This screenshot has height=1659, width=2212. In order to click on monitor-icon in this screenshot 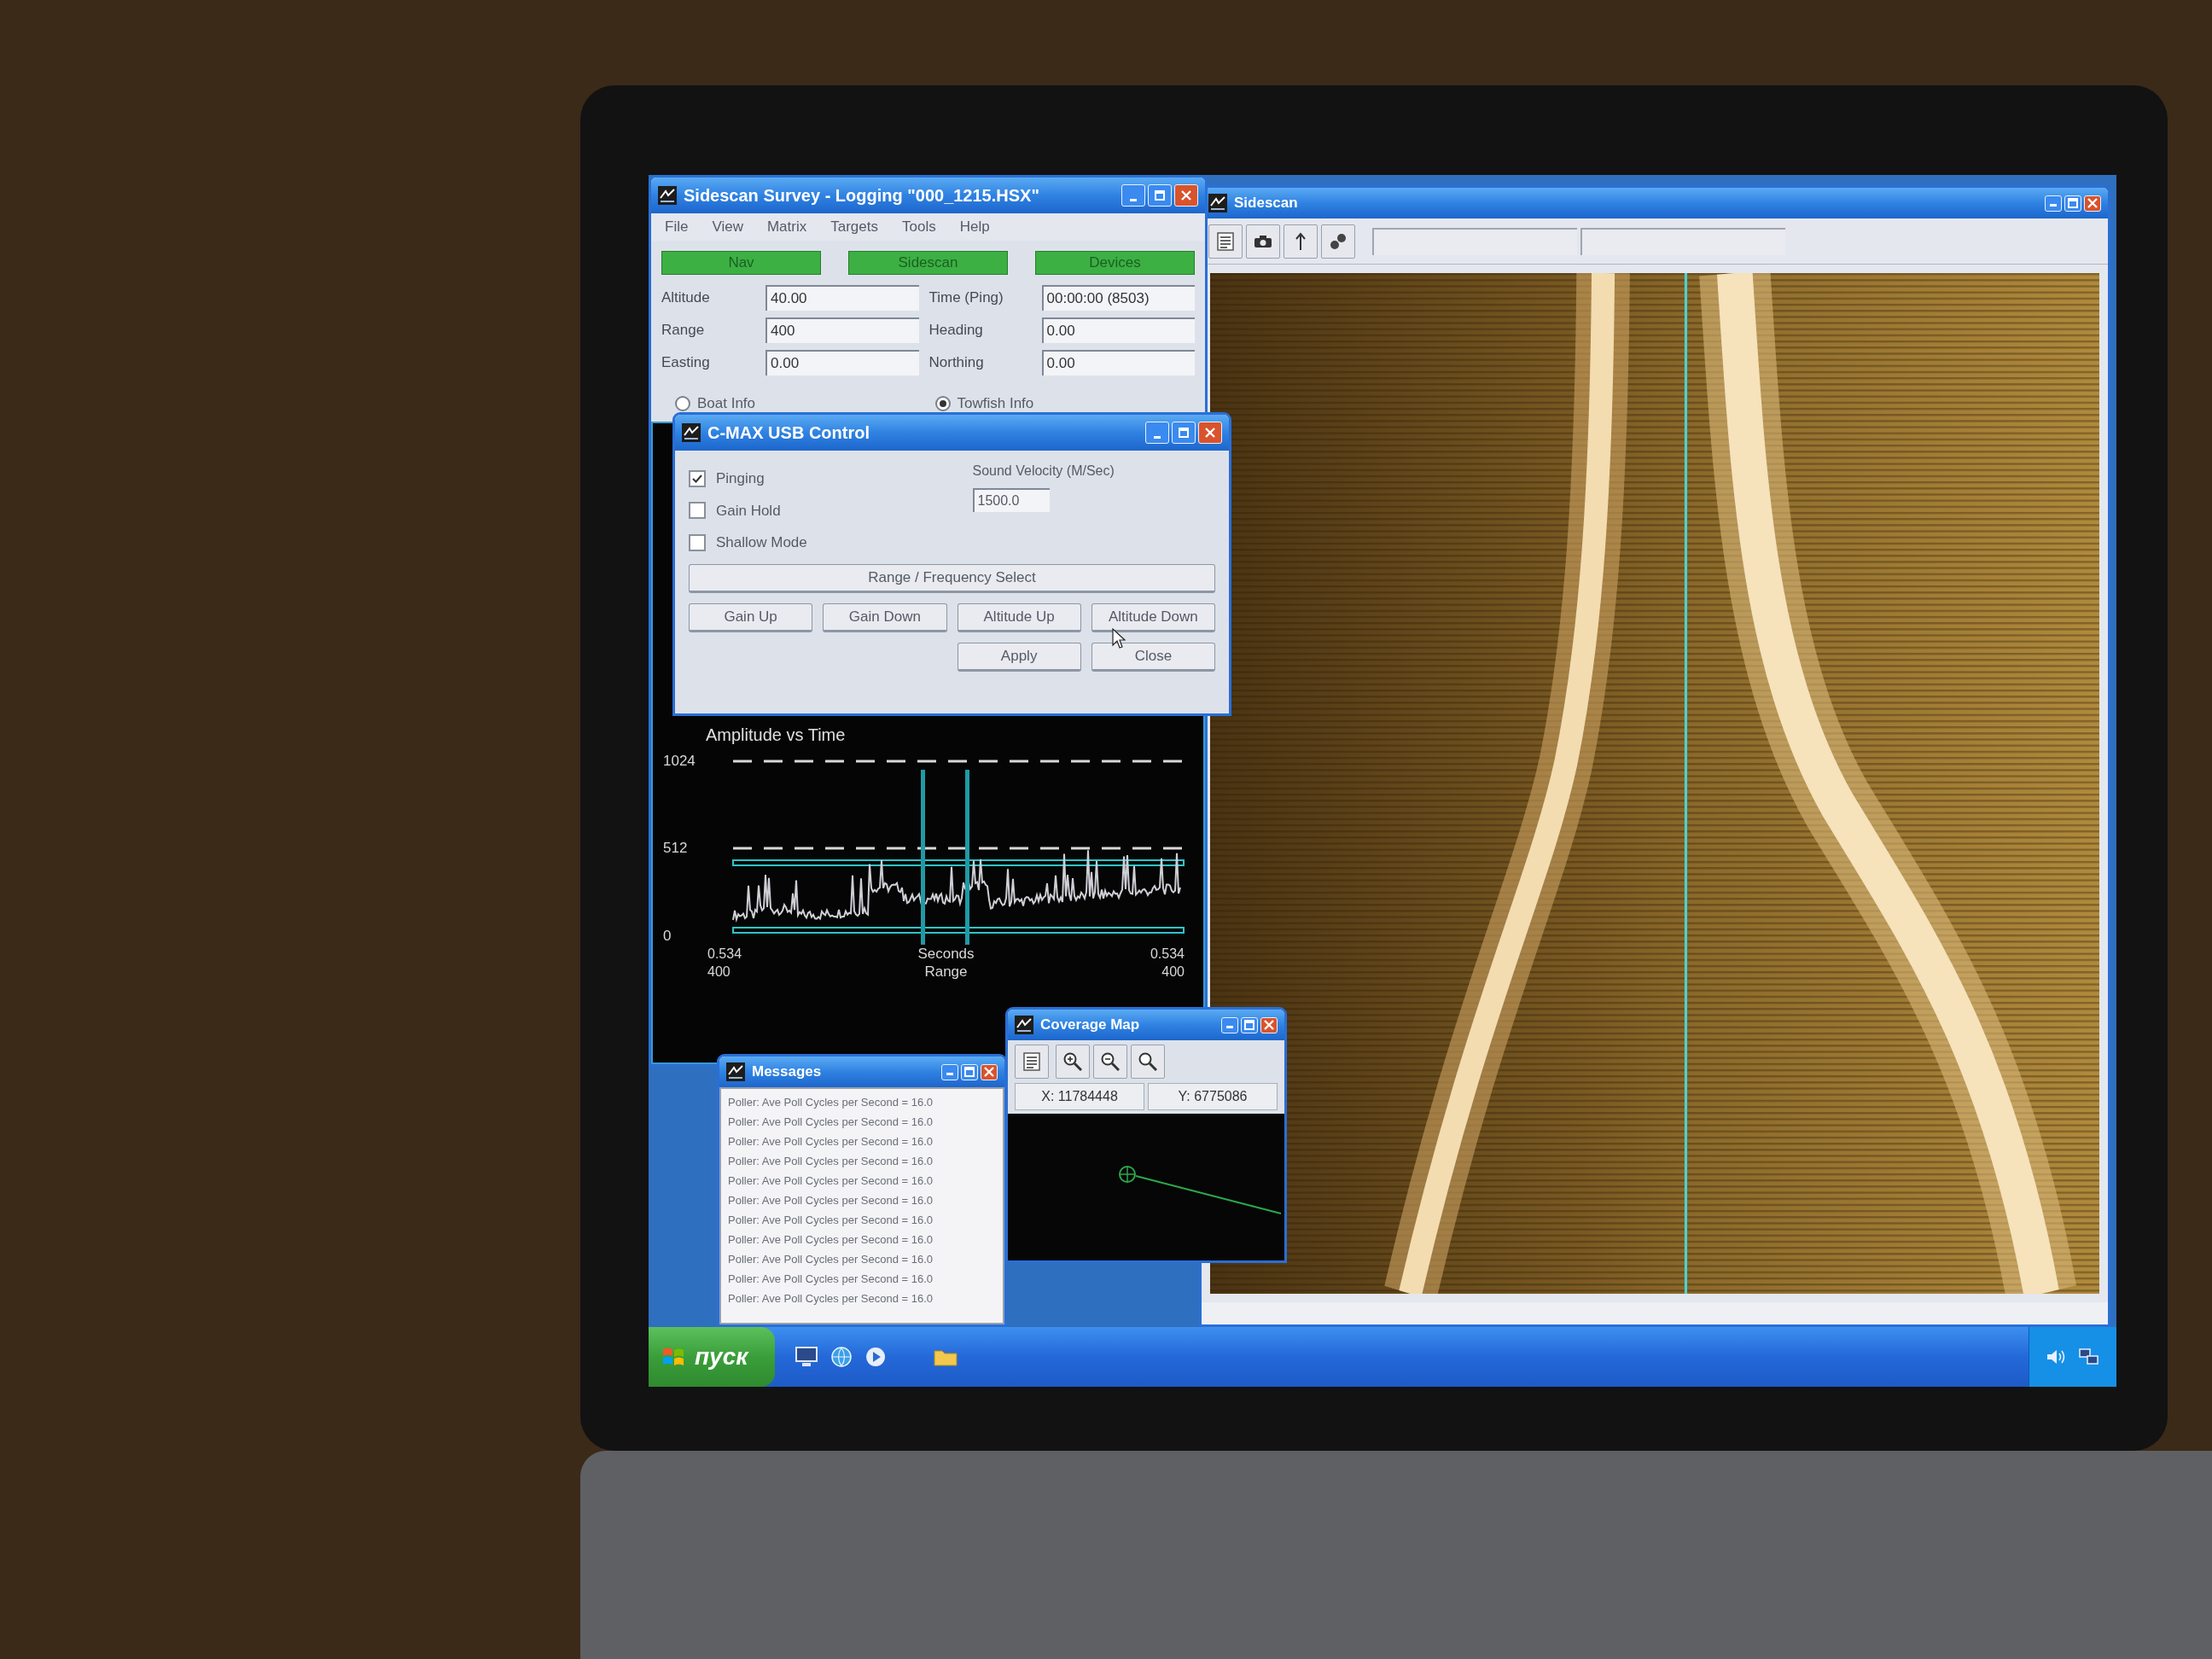, I will do `click(806, 1357)`.